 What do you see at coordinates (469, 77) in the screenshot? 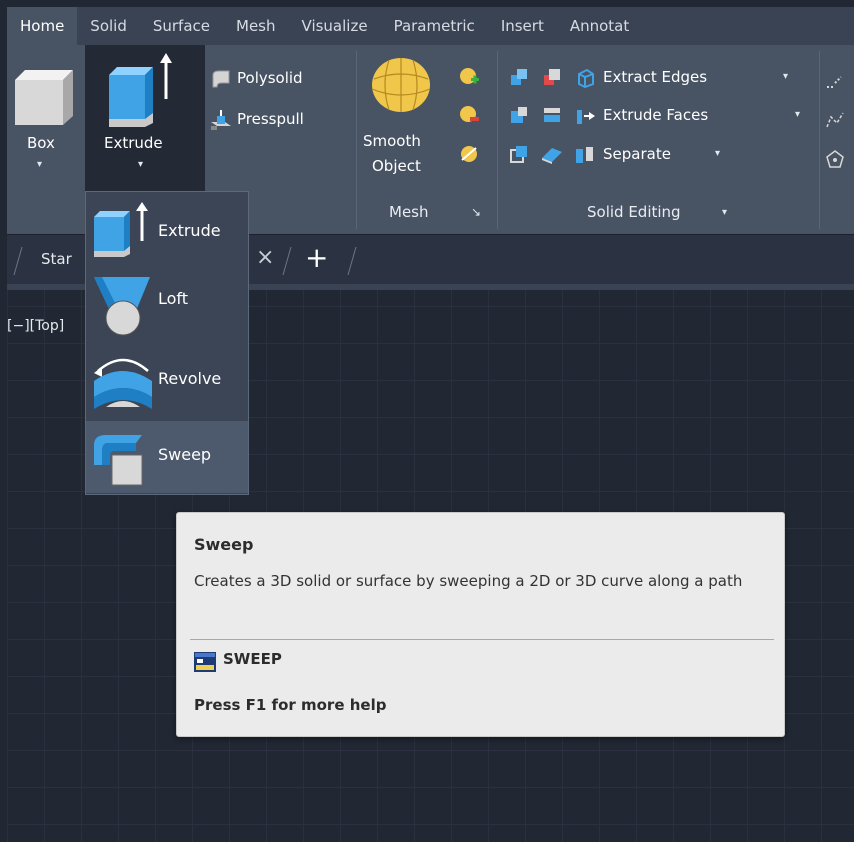
I see `mesh-add-crease-icon` at bounding box center [469, 77].